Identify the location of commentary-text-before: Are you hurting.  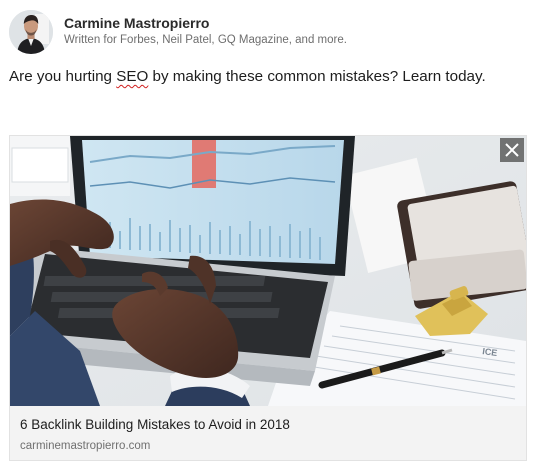
(63, 76).